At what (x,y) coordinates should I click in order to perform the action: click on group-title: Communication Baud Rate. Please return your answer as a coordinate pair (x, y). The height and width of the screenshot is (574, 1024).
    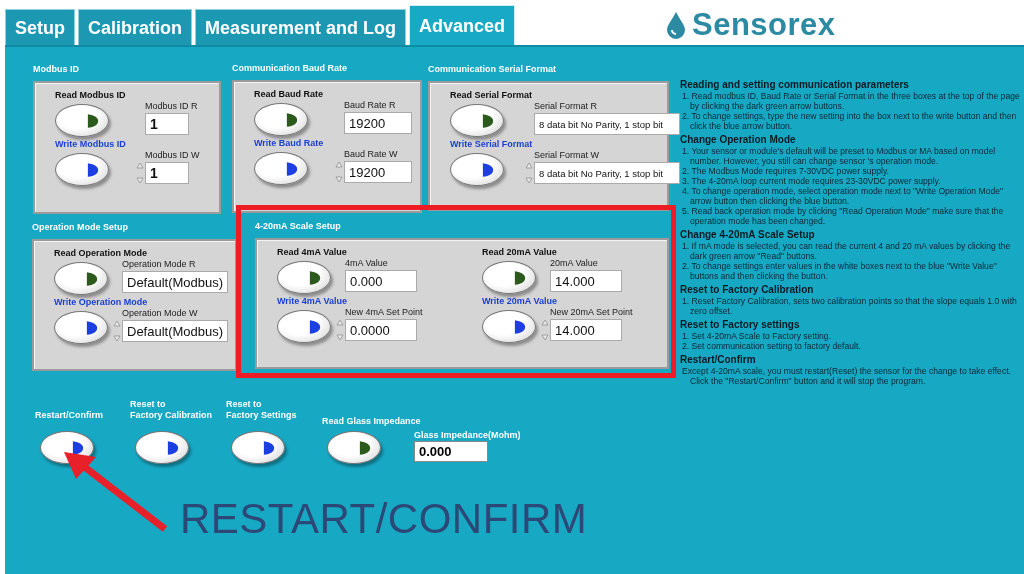
    Looking at the image, I should click on (290, 69).